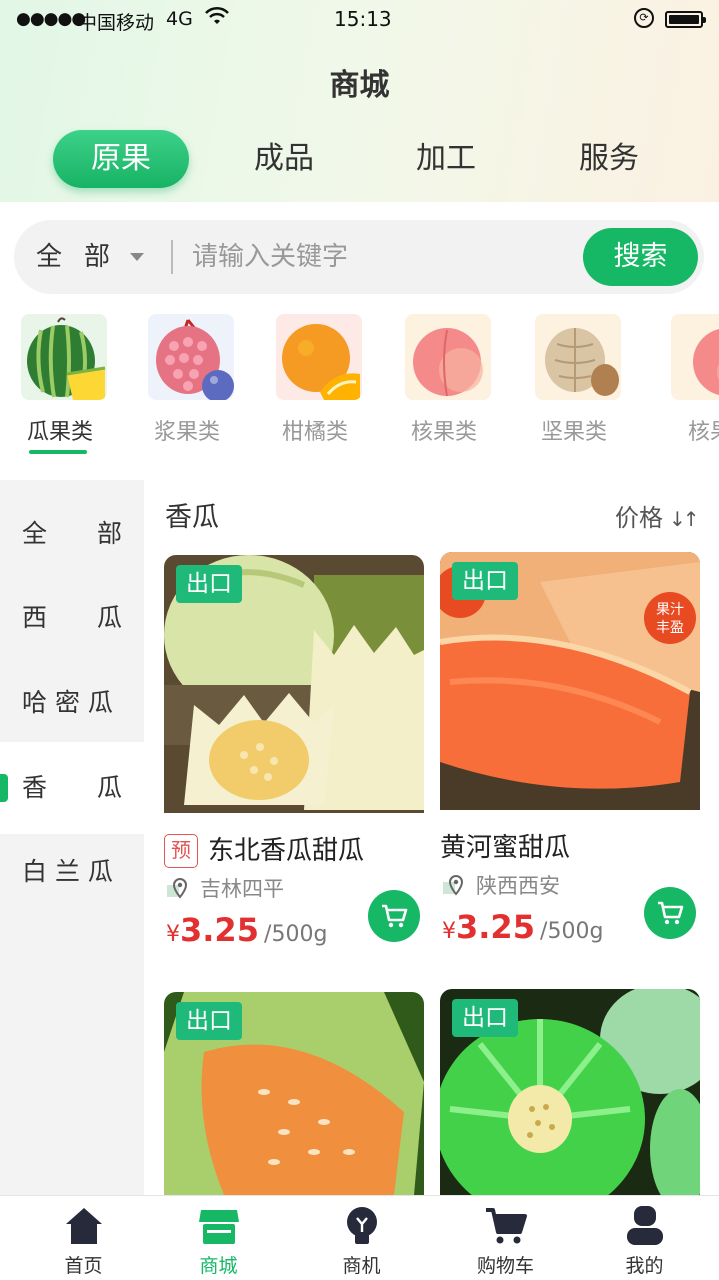 Image resolution: width=719 pixels, height=1280 pixels. I want to click on walnut-icon, so click(578, 357).